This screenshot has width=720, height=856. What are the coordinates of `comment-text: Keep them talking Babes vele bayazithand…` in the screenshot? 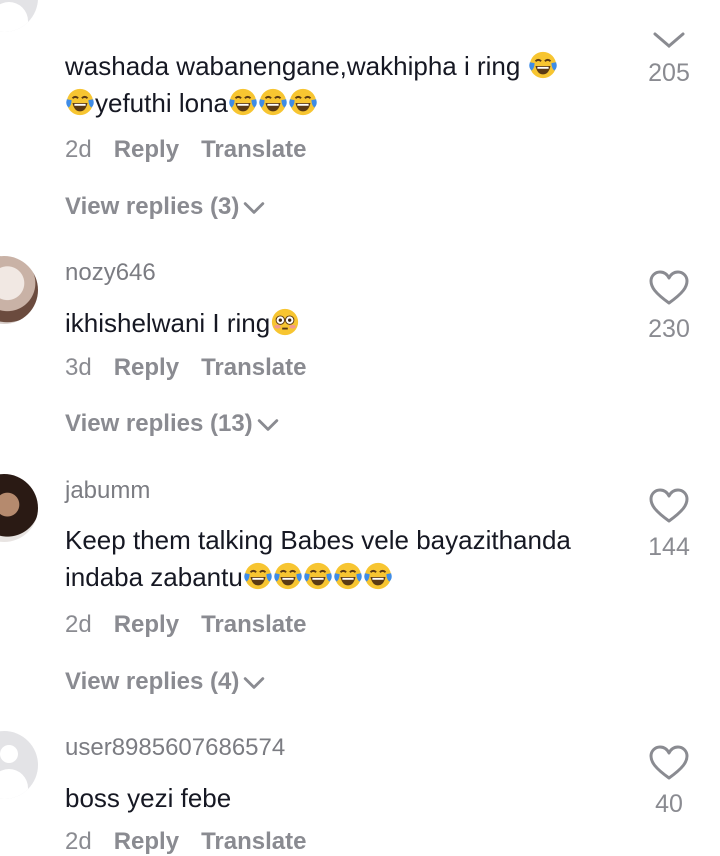 It's located at (335, 559).